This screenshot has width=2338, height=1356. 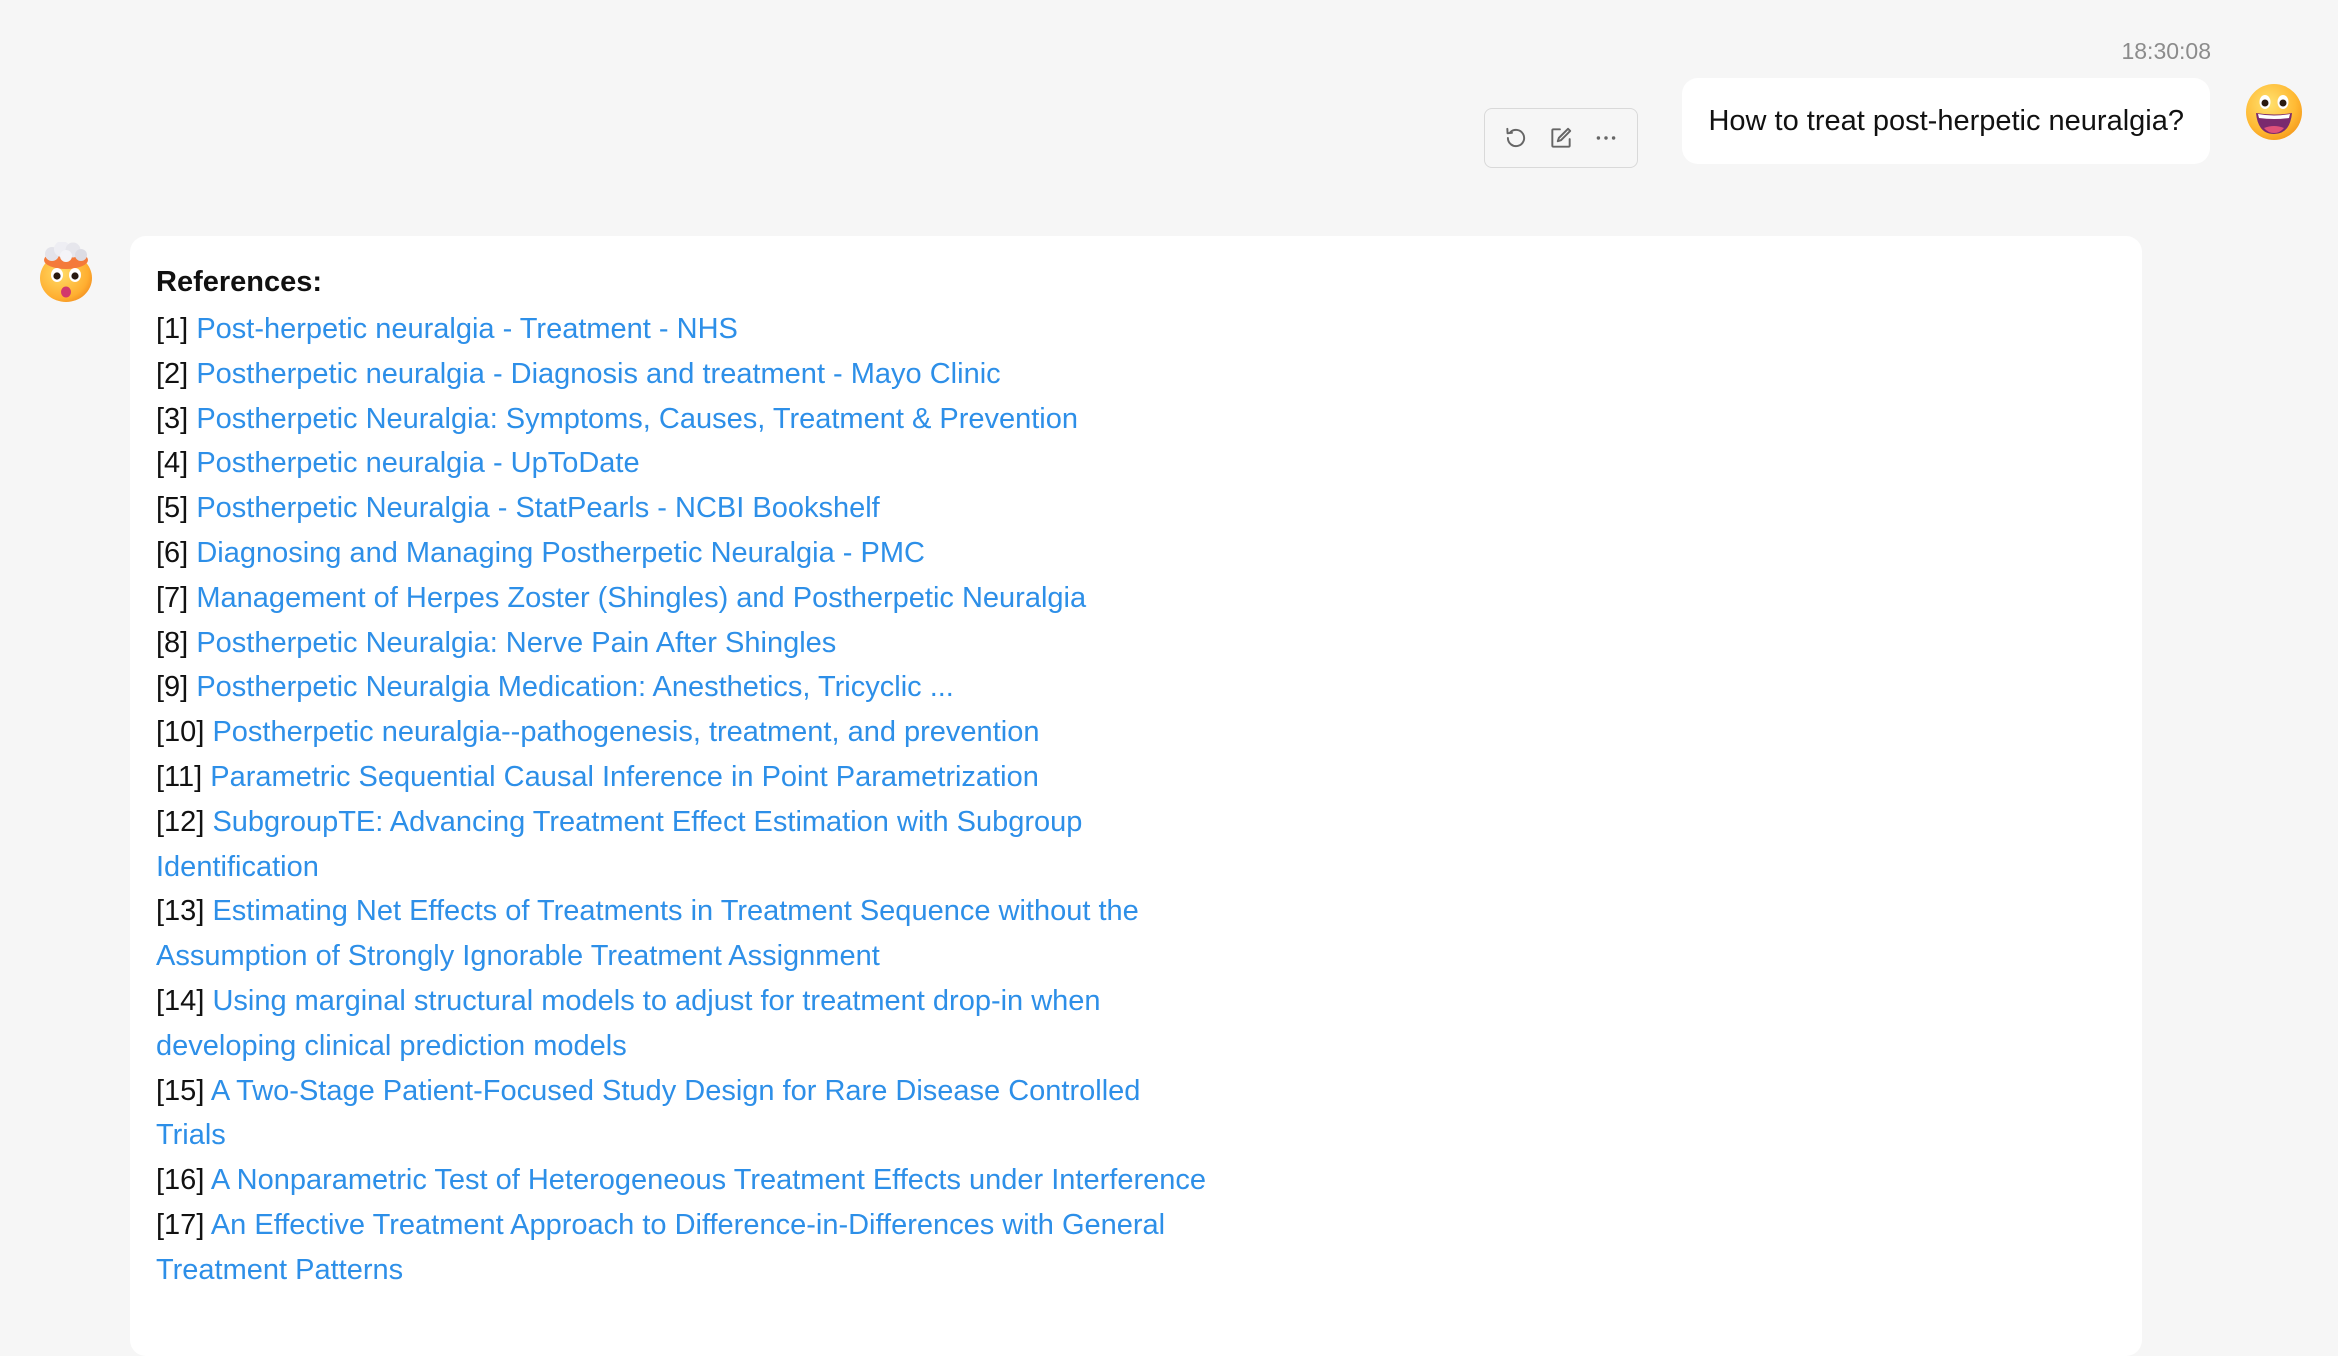 I want to click on user-message-text: How to treat post-herpetic neuralgia?, so click(x=1946, y=121).